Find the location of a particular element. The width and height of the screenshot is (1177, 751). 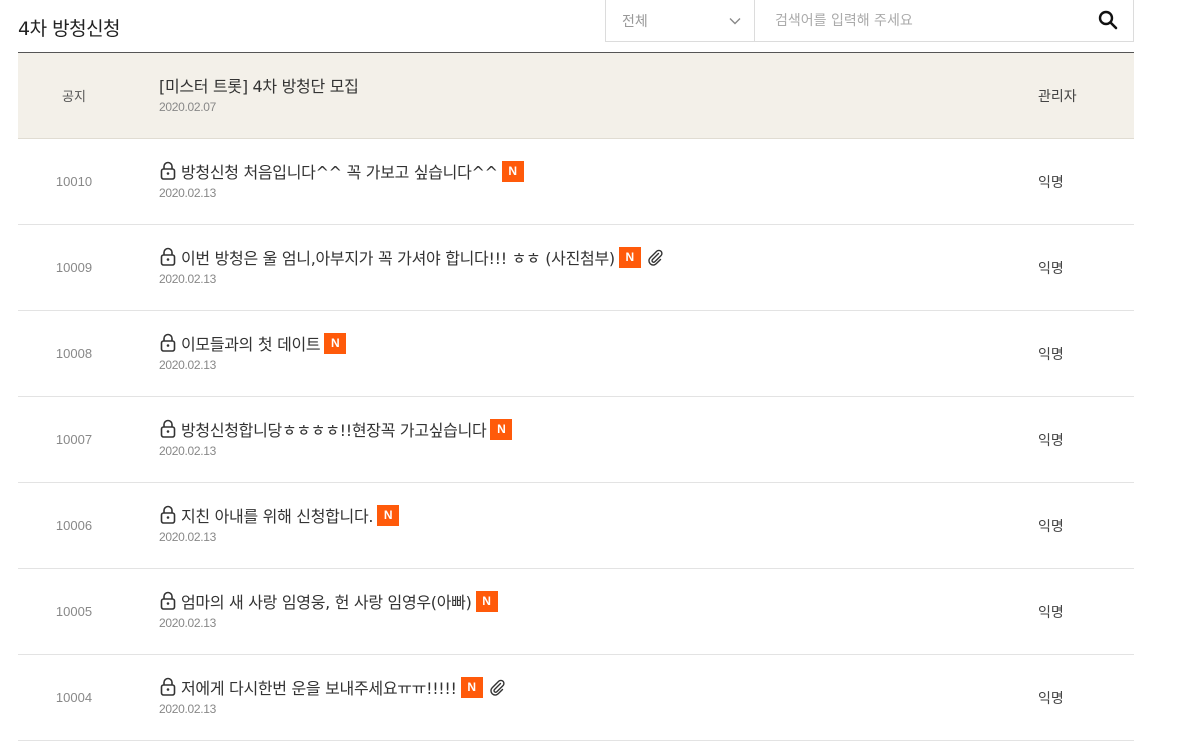

notice-title: [미스터 트롯] 4차 방청단 모집 is located at coordinates (259, 85).